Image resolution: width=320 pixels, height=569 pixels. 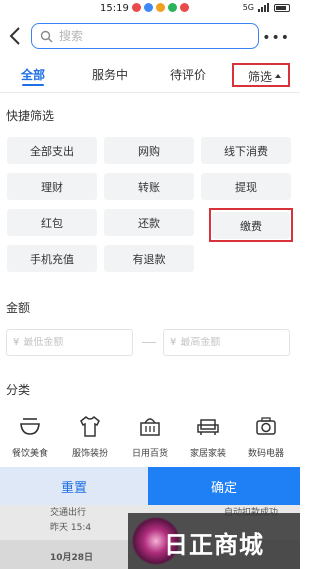 I want to click on range-separator, so click(x=149, y=342).